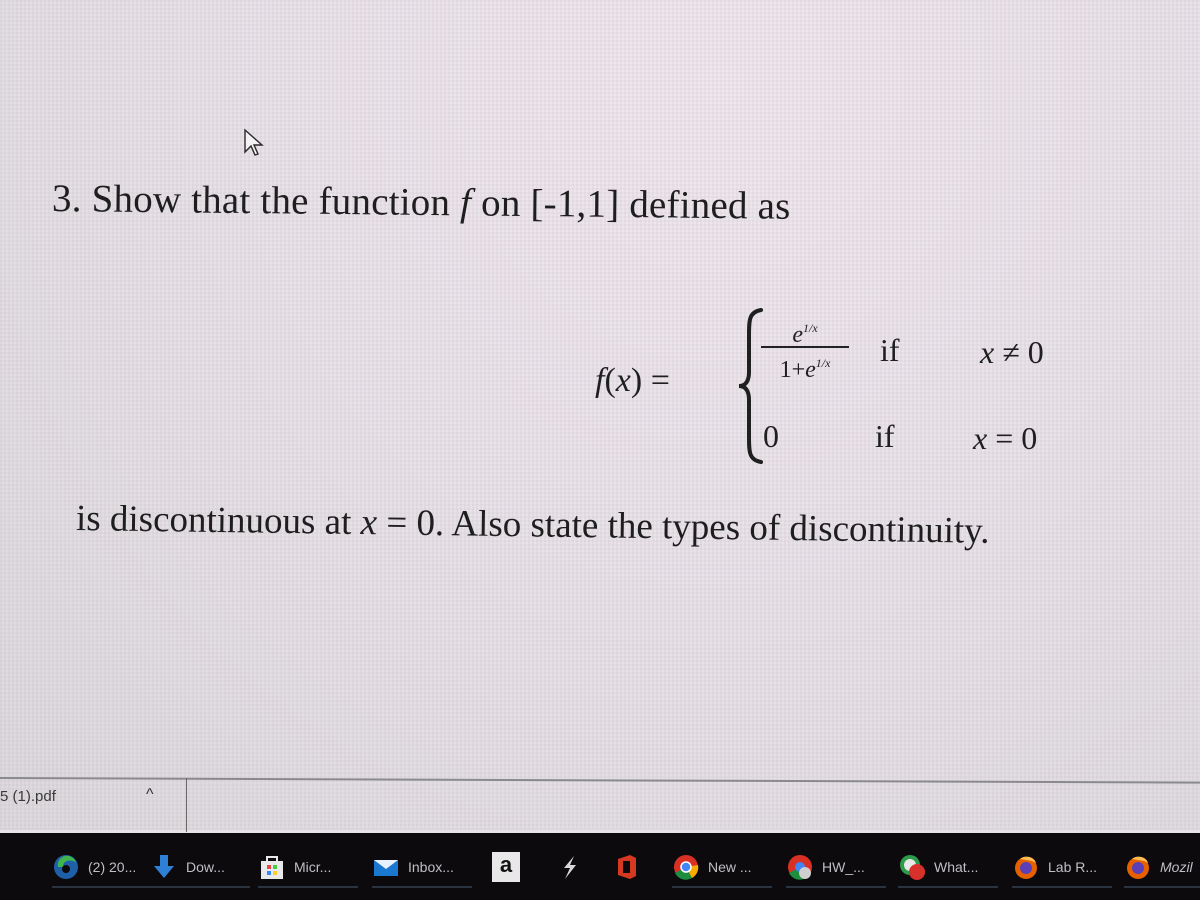 This screenshot has height=900, width=1200. I want to click on formula-lhs: f(x) =, so click(632, 381).